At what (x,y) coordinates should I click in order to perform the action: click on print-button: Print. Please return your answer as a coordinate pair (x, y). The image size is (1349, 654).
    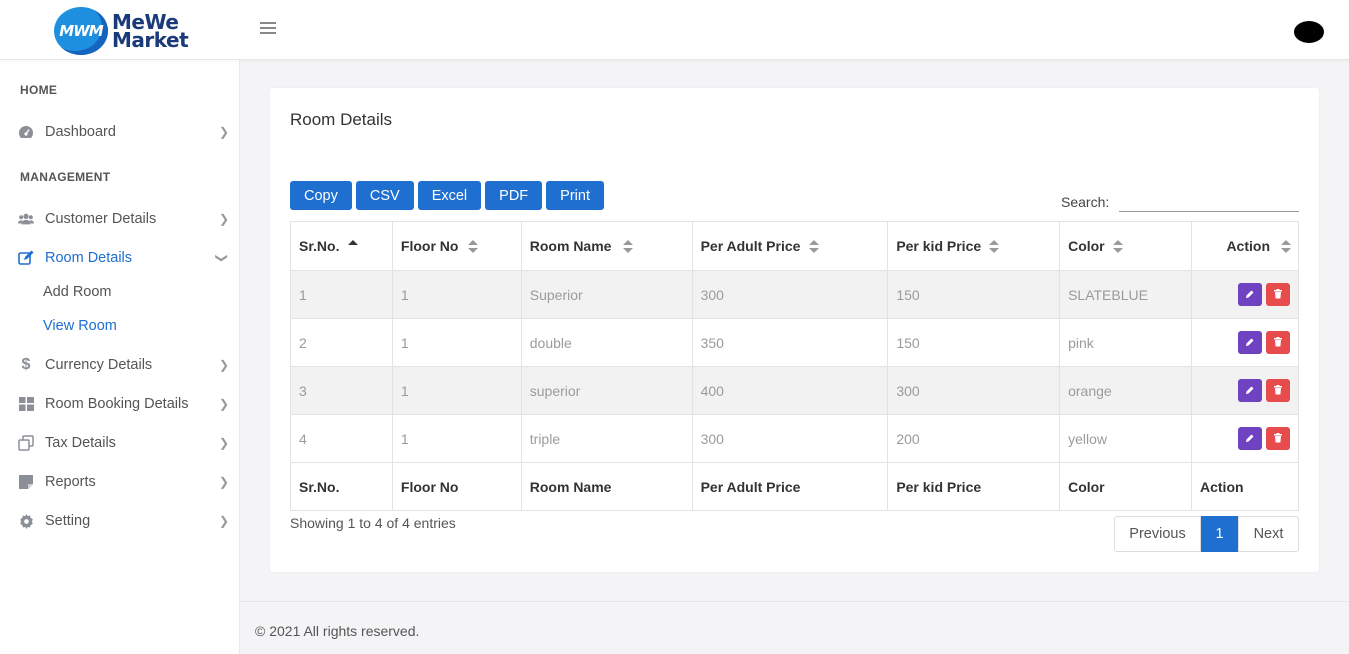
    Looking at the image, I should click on (575, 195).